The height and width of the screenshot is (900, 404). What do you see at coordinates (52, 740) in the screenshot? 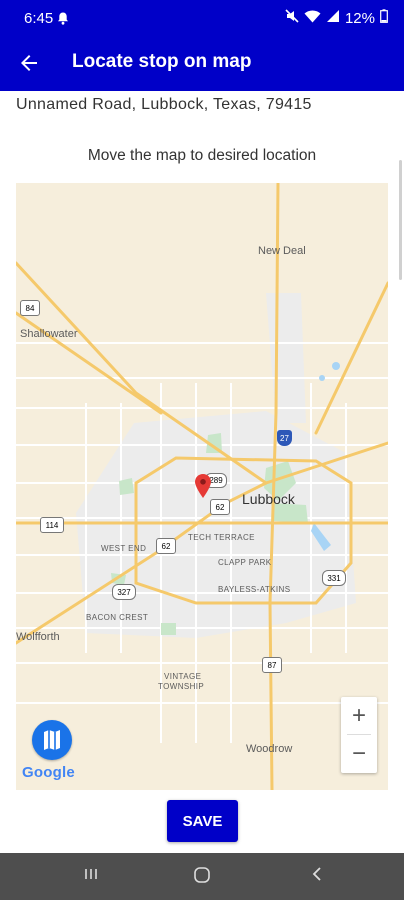
I see `google-maps-icon` at bounding box center [52, 740].